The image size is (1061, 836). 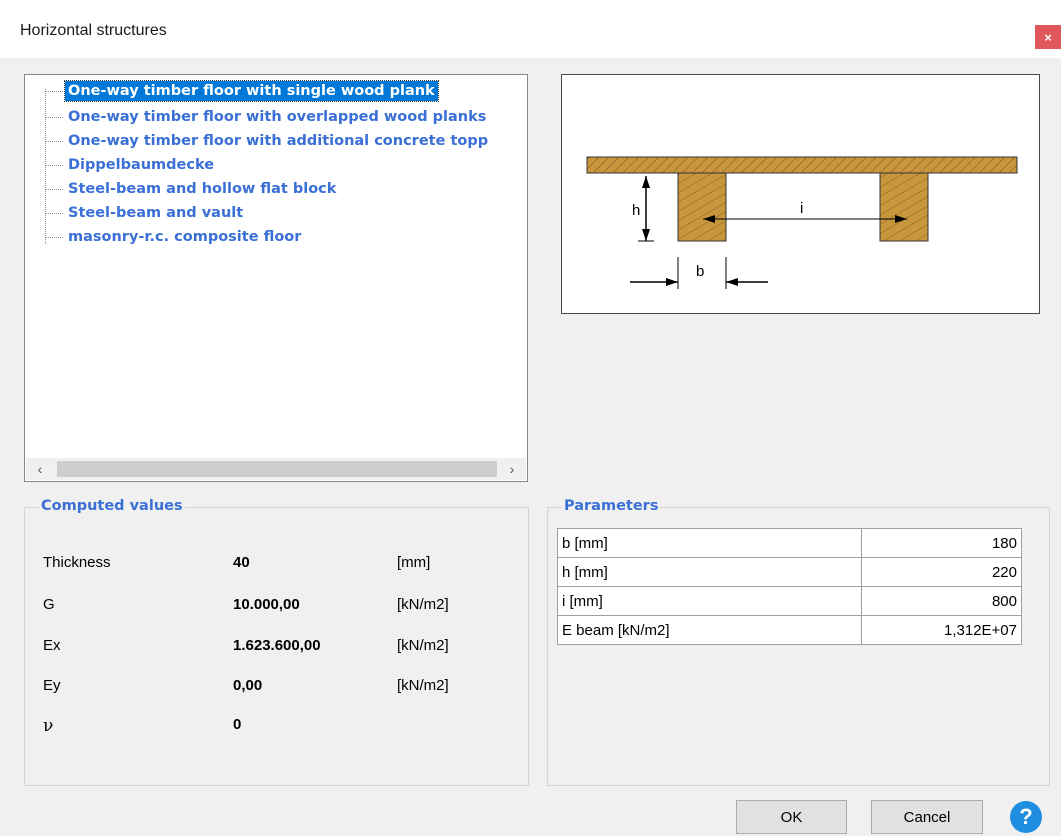 What do you see at coordinates (112, 506) in the screenshot?
I see `computed-values-title: Computed values` at bounding box center [112, 506].